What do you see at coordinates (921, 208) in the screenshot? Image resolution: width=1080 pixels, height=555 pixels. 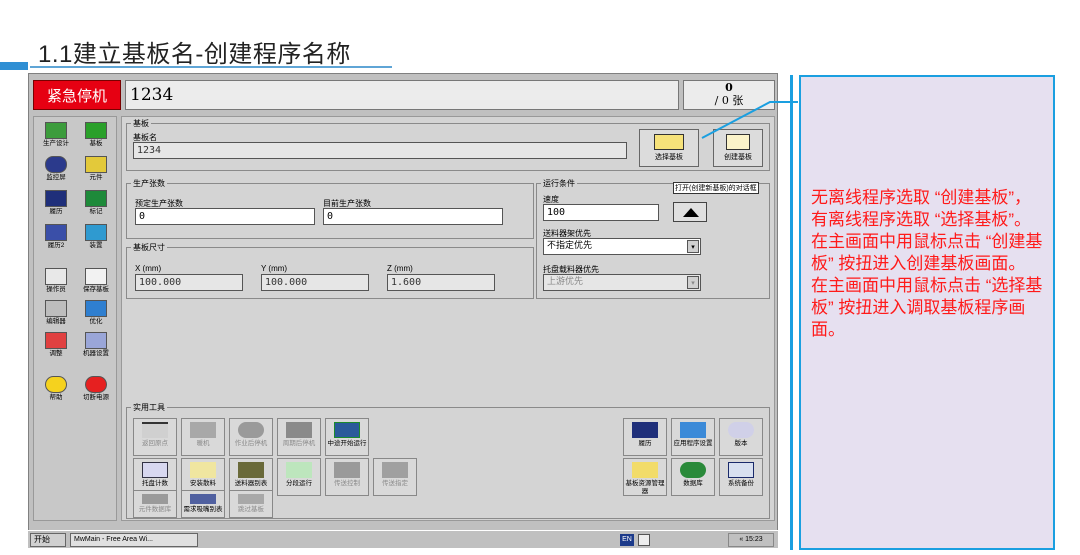 I see `callout-line-1: 无离线程序选取 “创建基板”，有离线程序选取 “选择基板”。` at bounding box center [921, 208].